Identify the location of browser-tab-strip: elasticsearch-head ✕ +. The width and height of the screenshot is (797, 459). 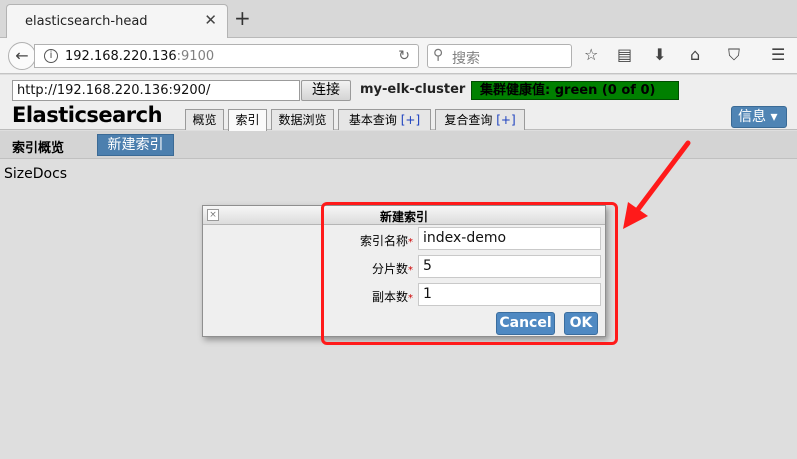
(398, 19).